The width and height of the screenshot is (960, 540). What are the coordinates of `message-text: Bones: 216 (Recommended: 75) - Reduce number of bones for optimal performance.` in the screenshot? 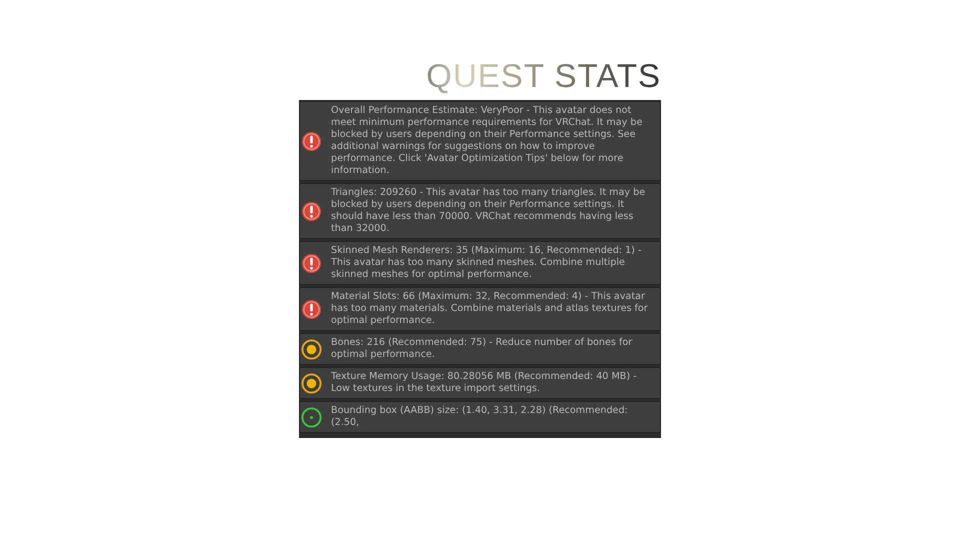 It's located at (482, 349).